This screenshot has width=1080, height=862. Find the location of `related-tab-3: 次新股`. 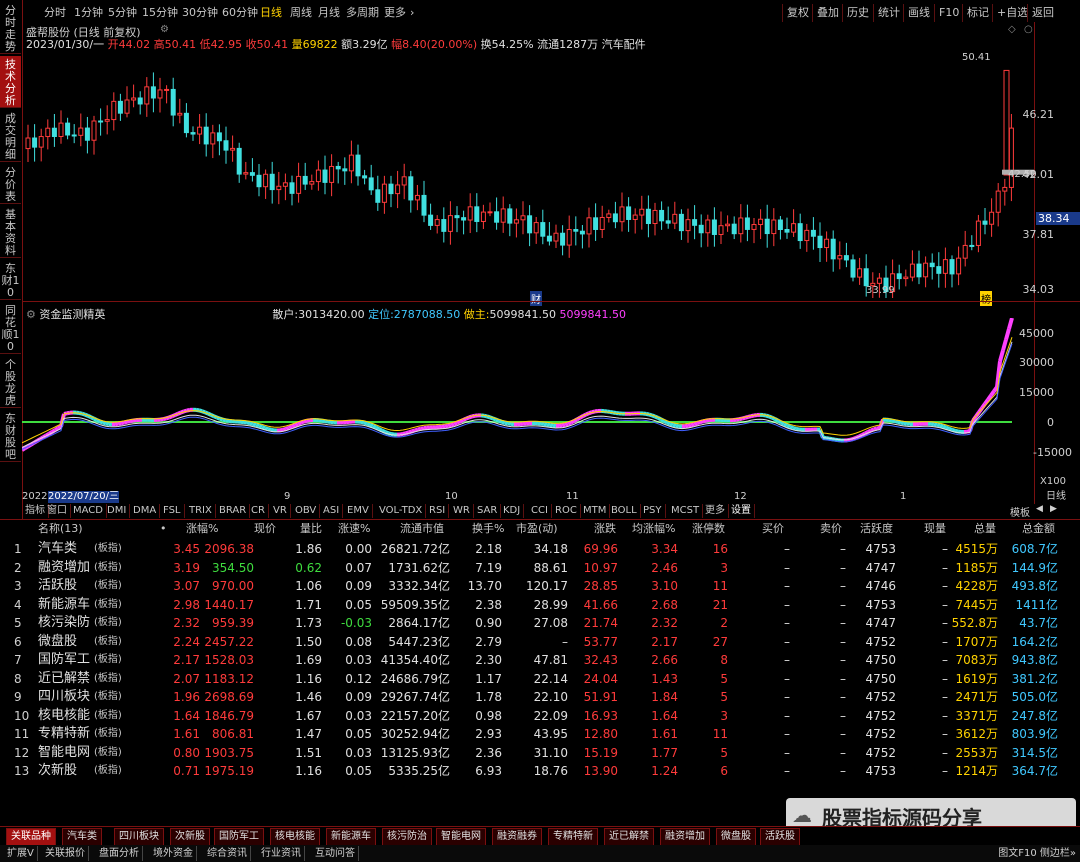

related-tab-3: 次新股 is located at coordinates (190, 837).